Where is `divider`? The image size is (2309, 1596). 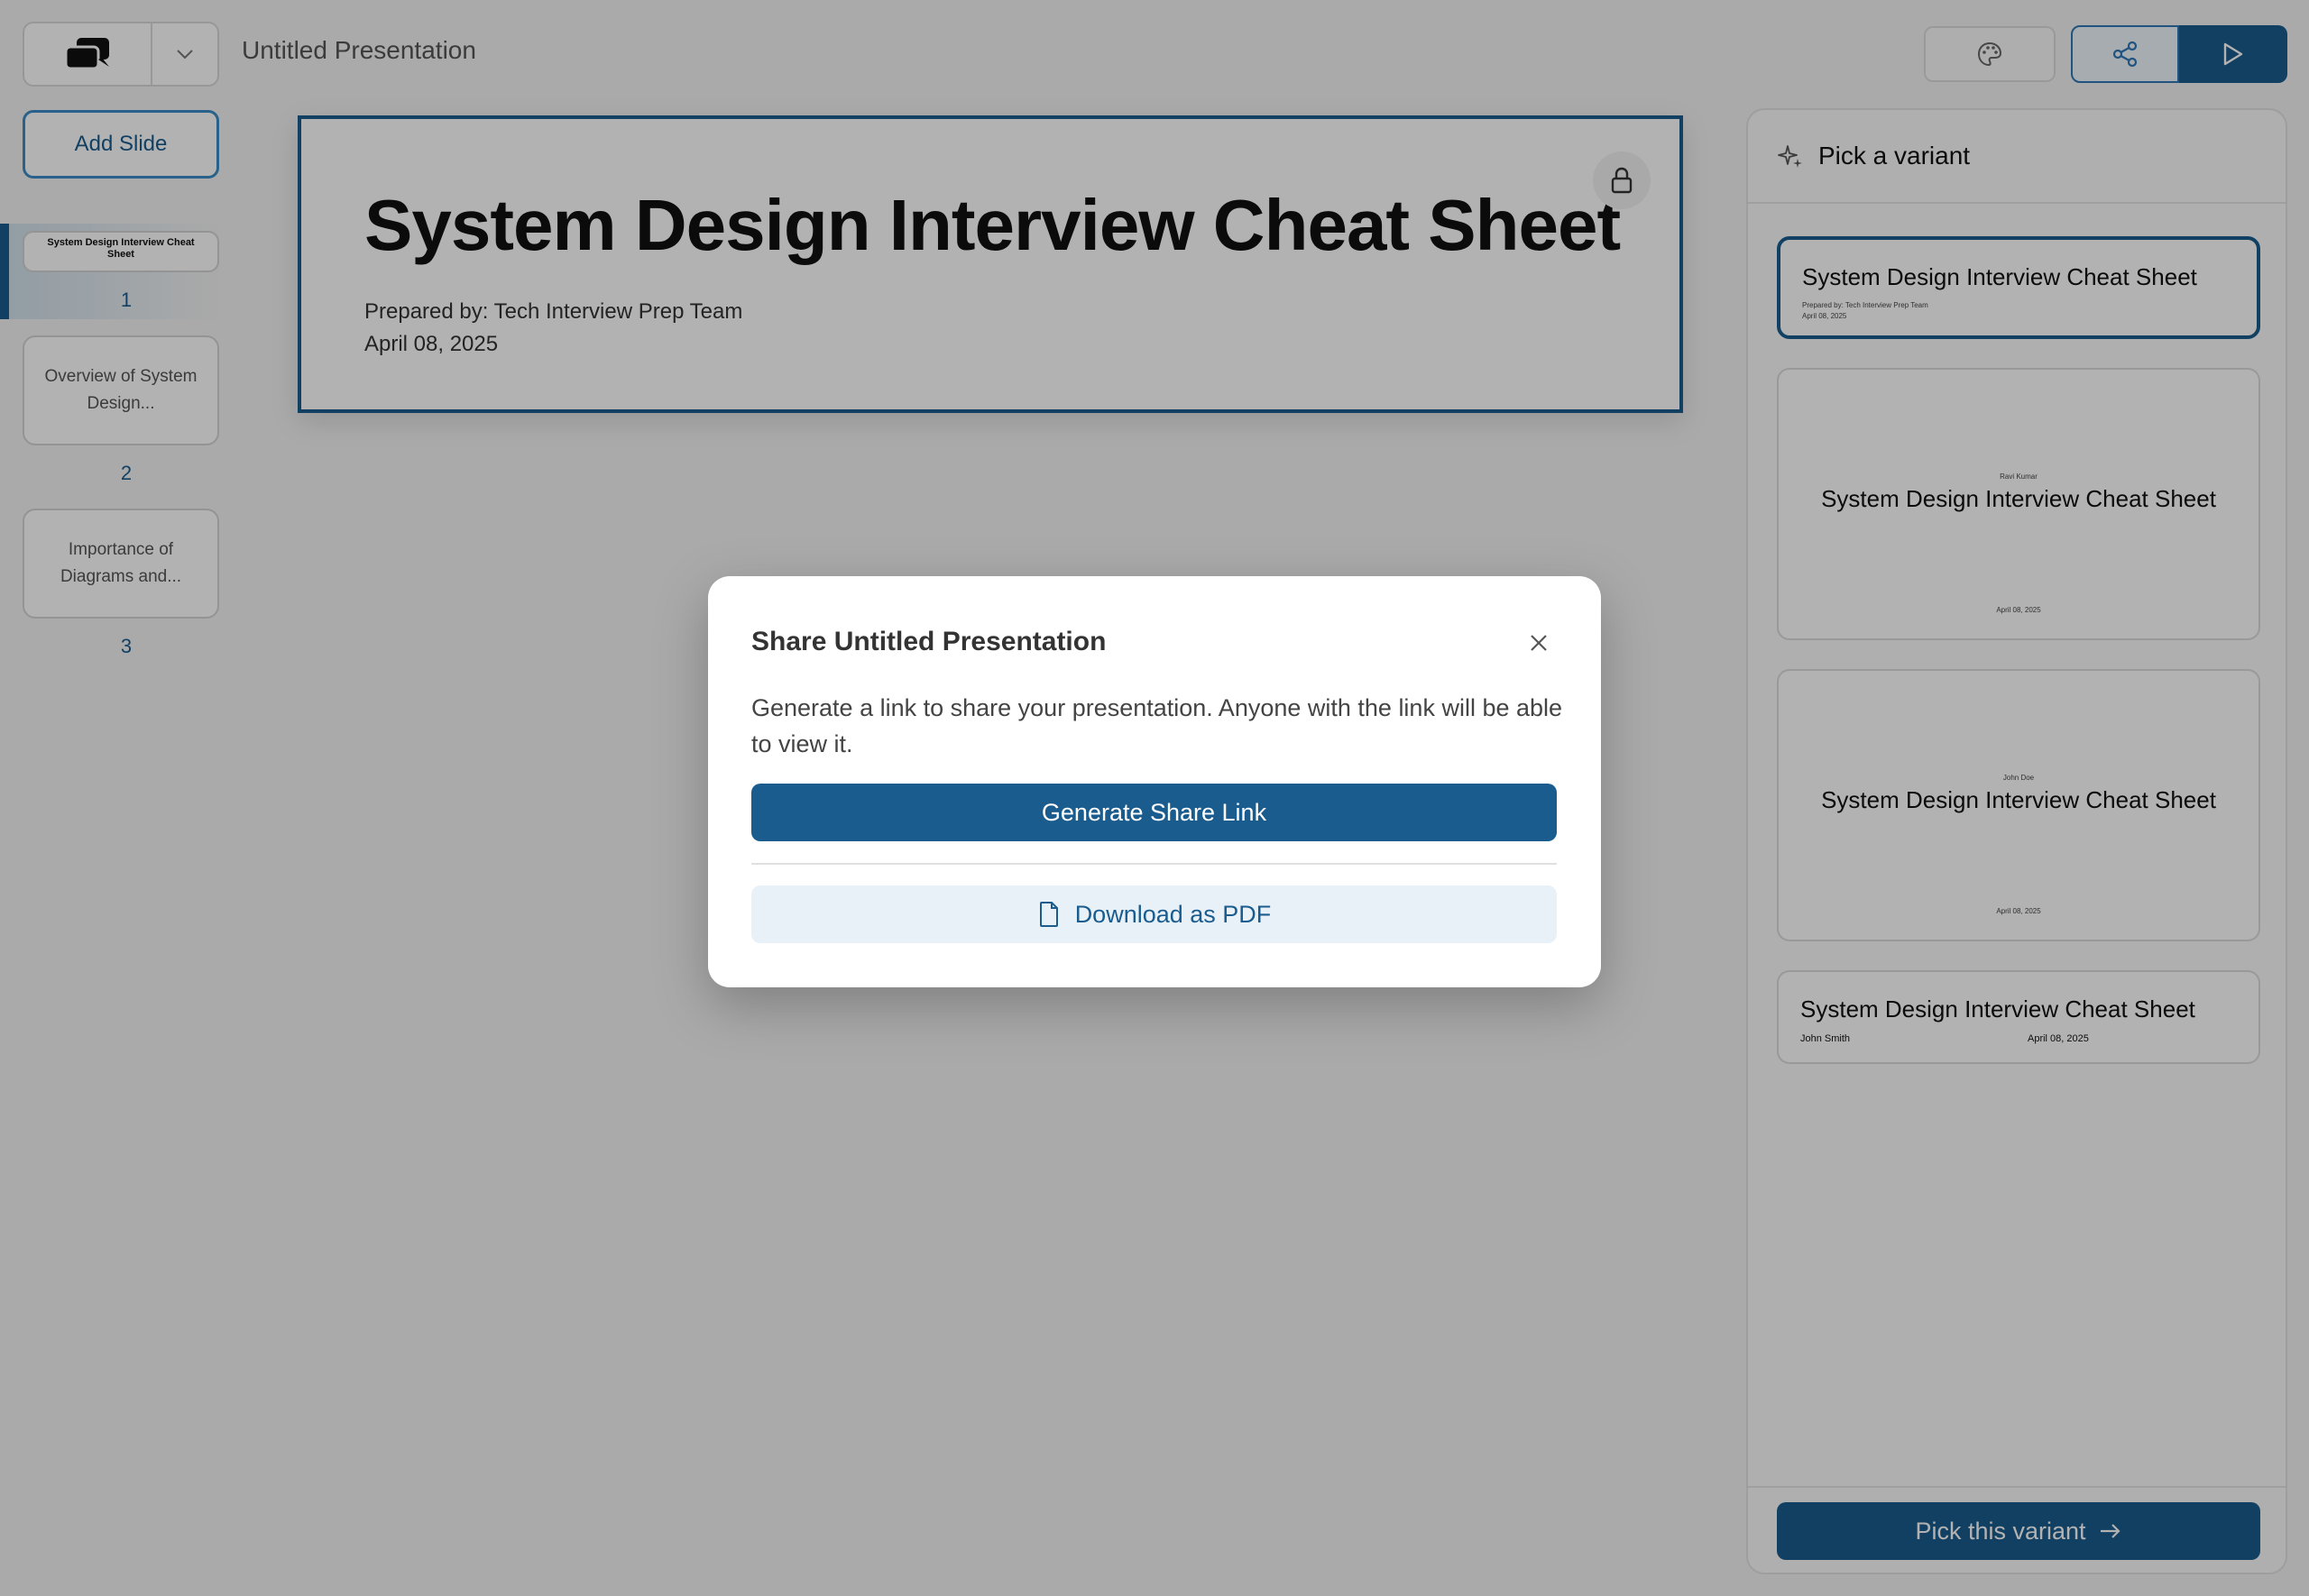
divider is located at coordinates (1154, 864).